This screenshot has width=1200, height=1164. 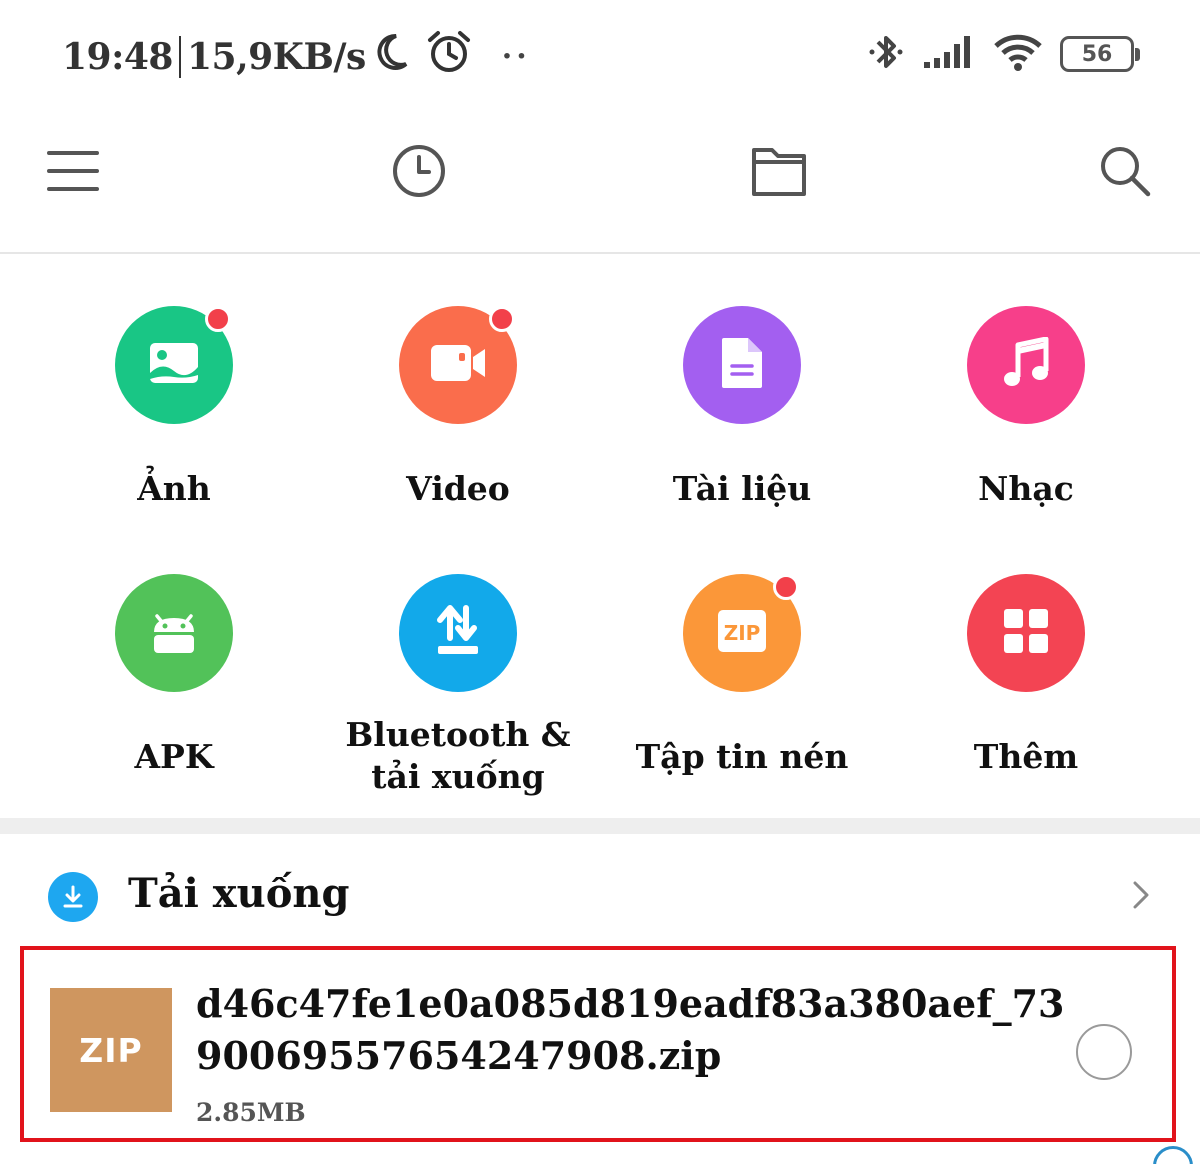 I want to click on svg-text: ZIP, so click(x=742, y=633).